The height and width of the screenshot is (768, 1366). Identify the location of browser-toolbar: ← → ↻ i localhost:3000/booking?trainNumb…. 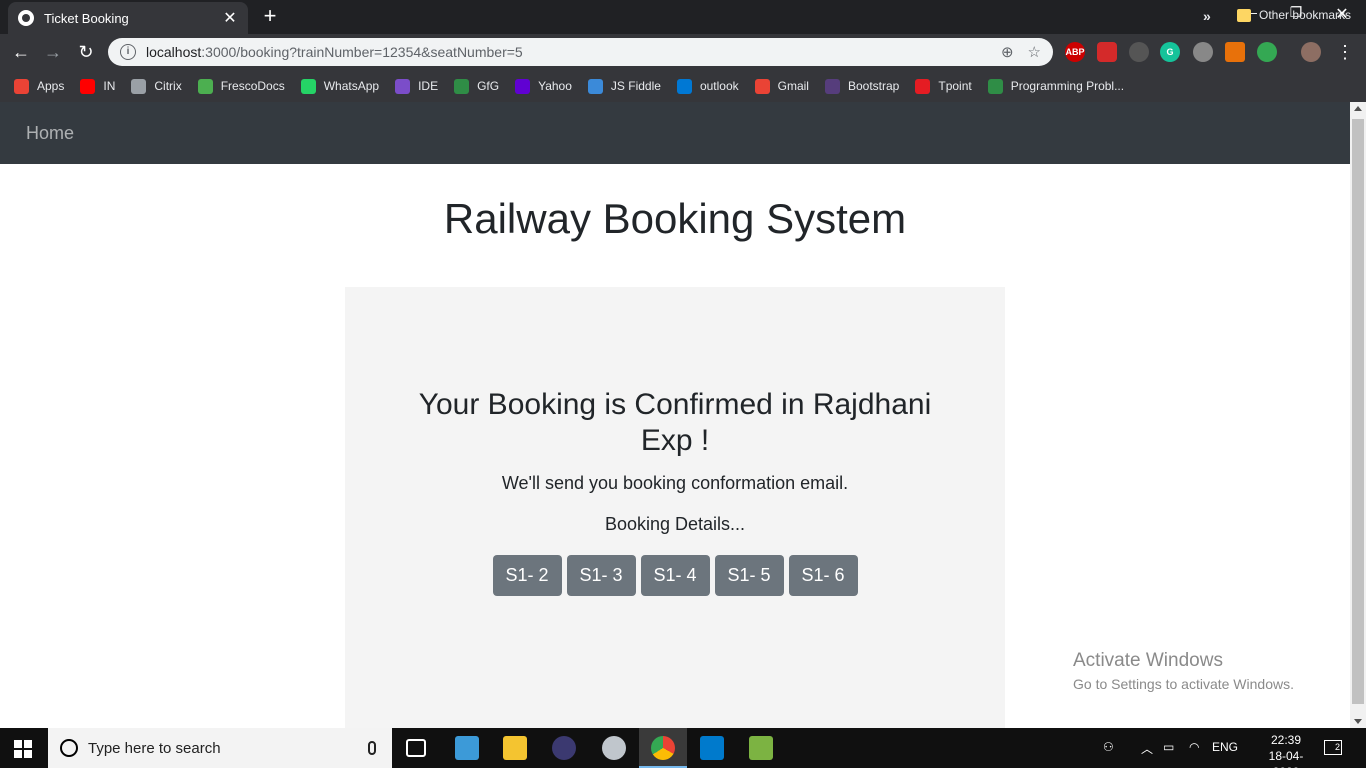
(683, 52).